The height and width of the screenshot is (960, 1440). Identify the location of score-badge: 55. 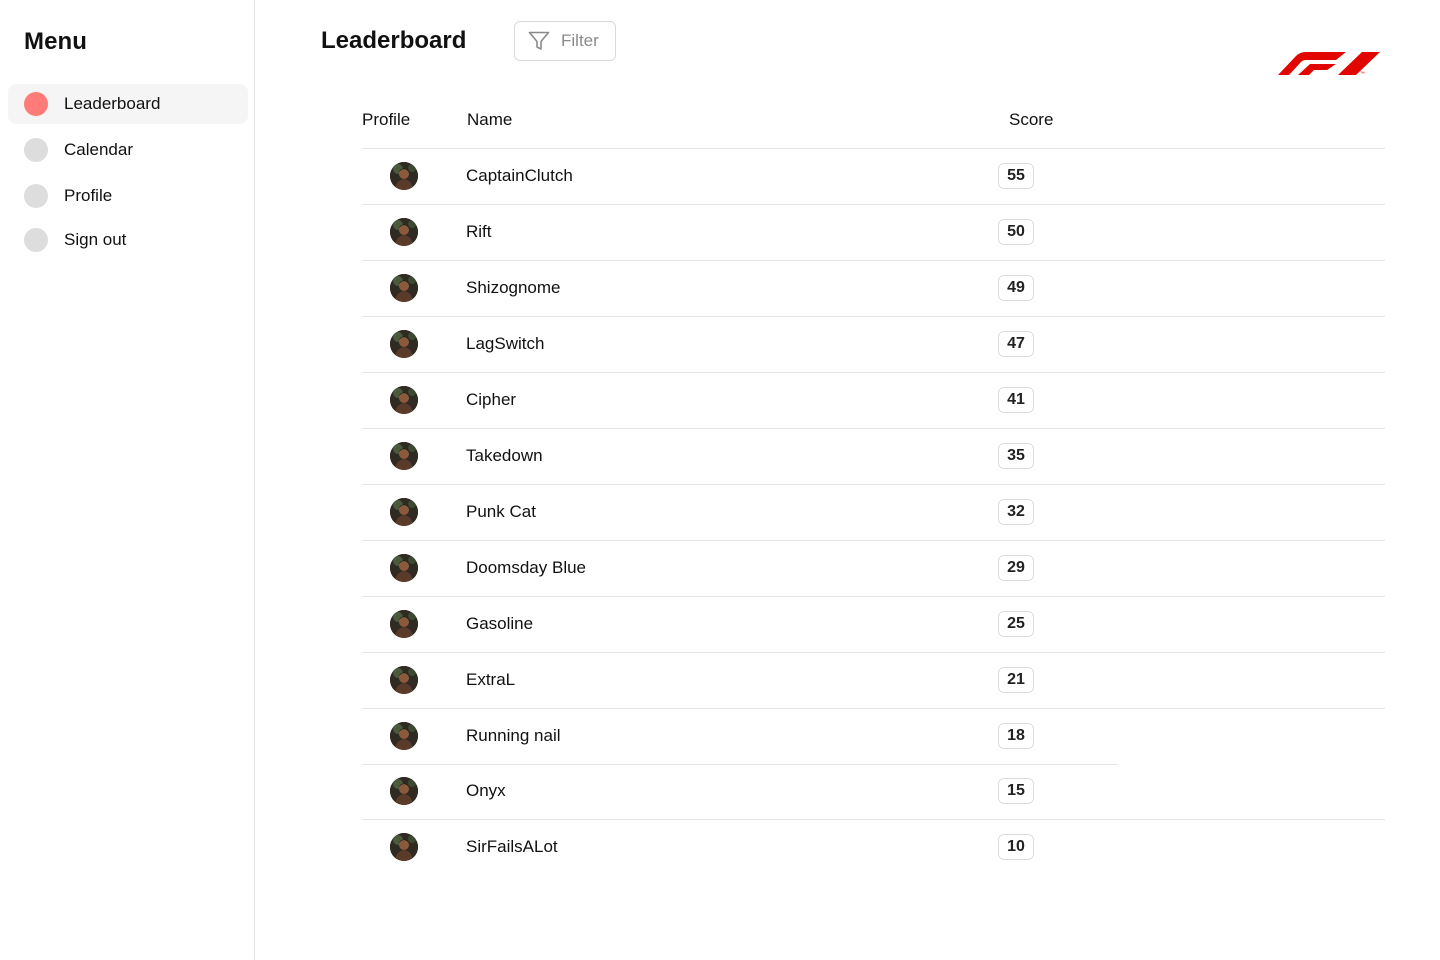
(1016, 176).